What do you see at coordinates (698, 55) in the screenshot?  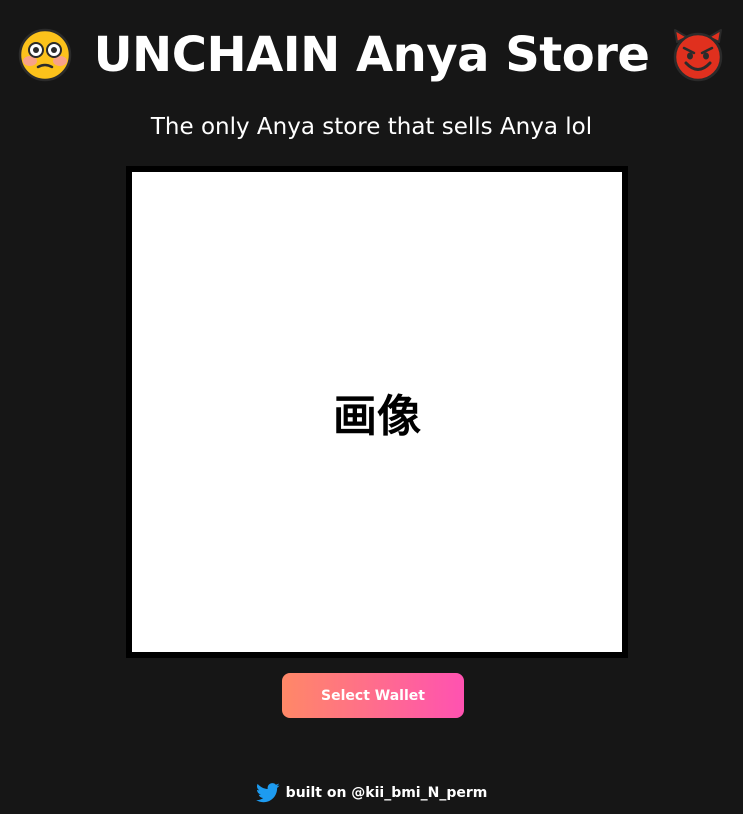 I see `smiling-devil-icon` at bounding box center [698, 55].